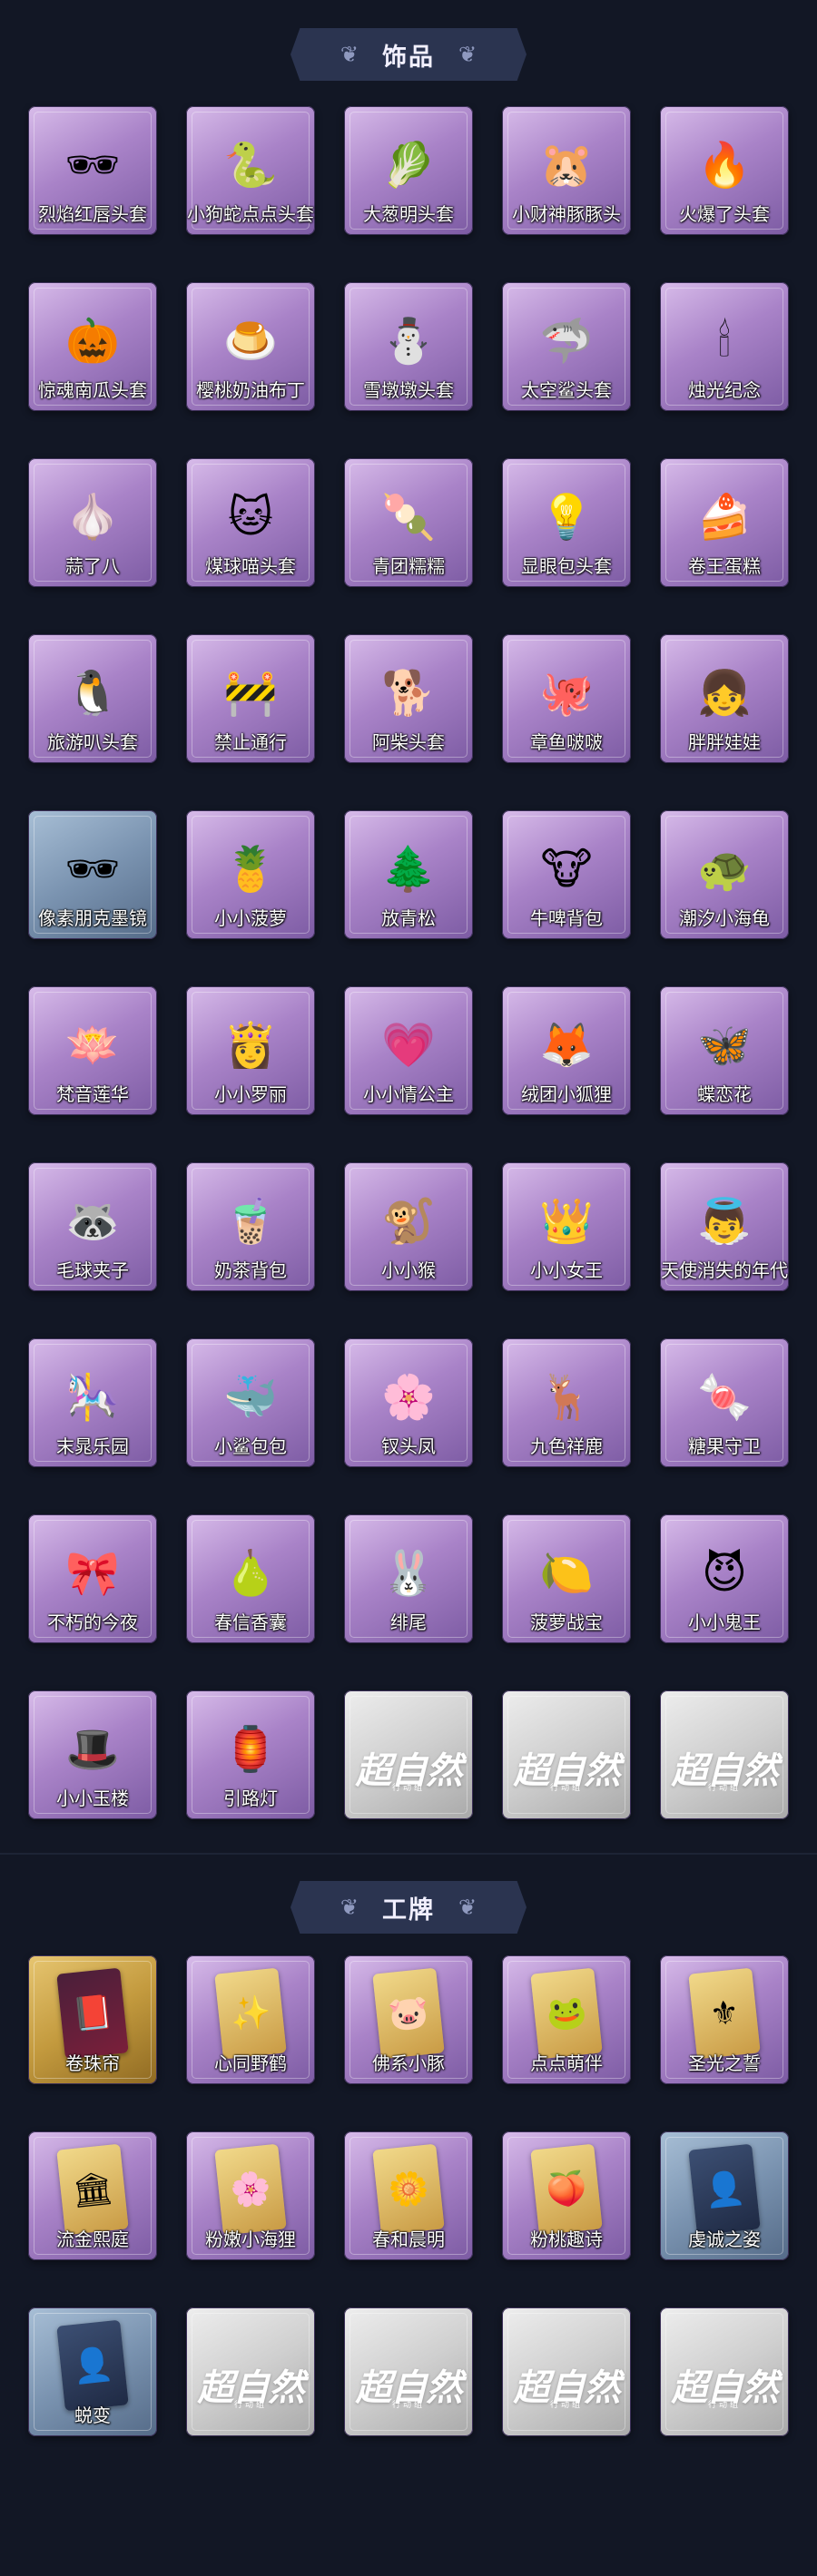 The height and width of the screenshot is (2576, 817). I want to click on item-card: 🍍 小小菠萝, so click(250, 874).